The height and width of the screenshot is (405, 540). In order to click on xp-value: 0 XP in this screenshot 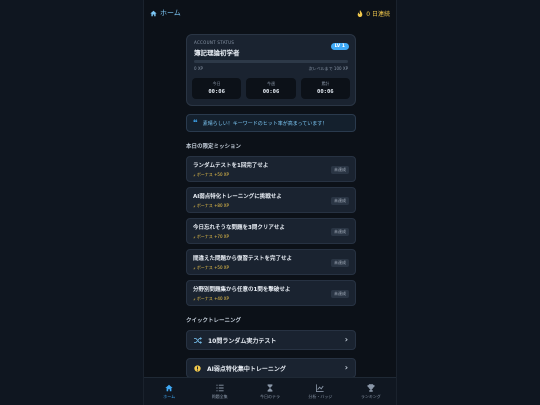, I will do `click(198, 68)`.